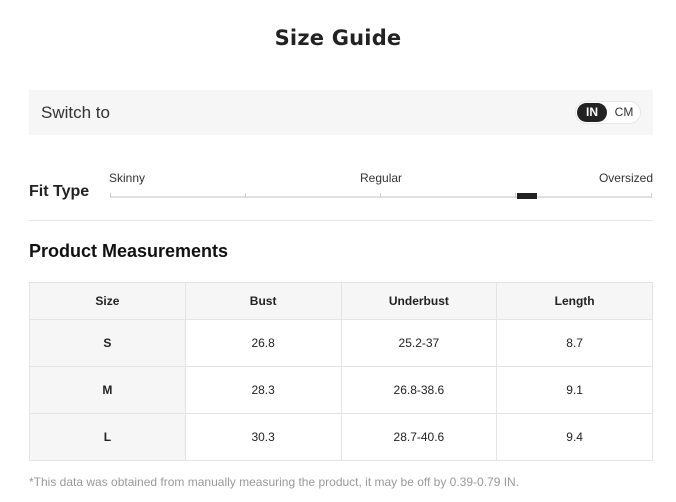 This screenshot has width=676, height=502. Describe the element at coordinates (263, 301) in the screenshot. I see `column-header-bust: Bust` at that location.